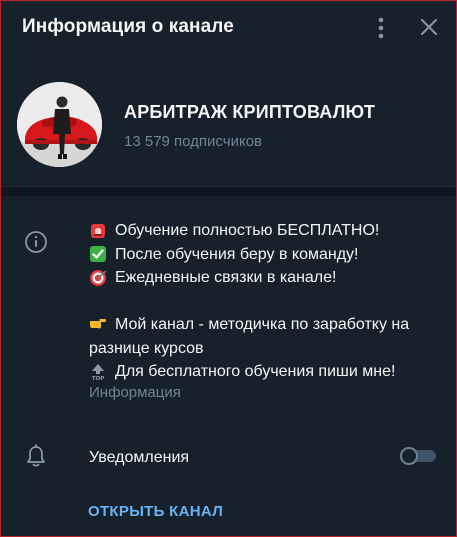 This screenshot has width=457, height=537. I want to click on channel-avatar, so click(59, 124).